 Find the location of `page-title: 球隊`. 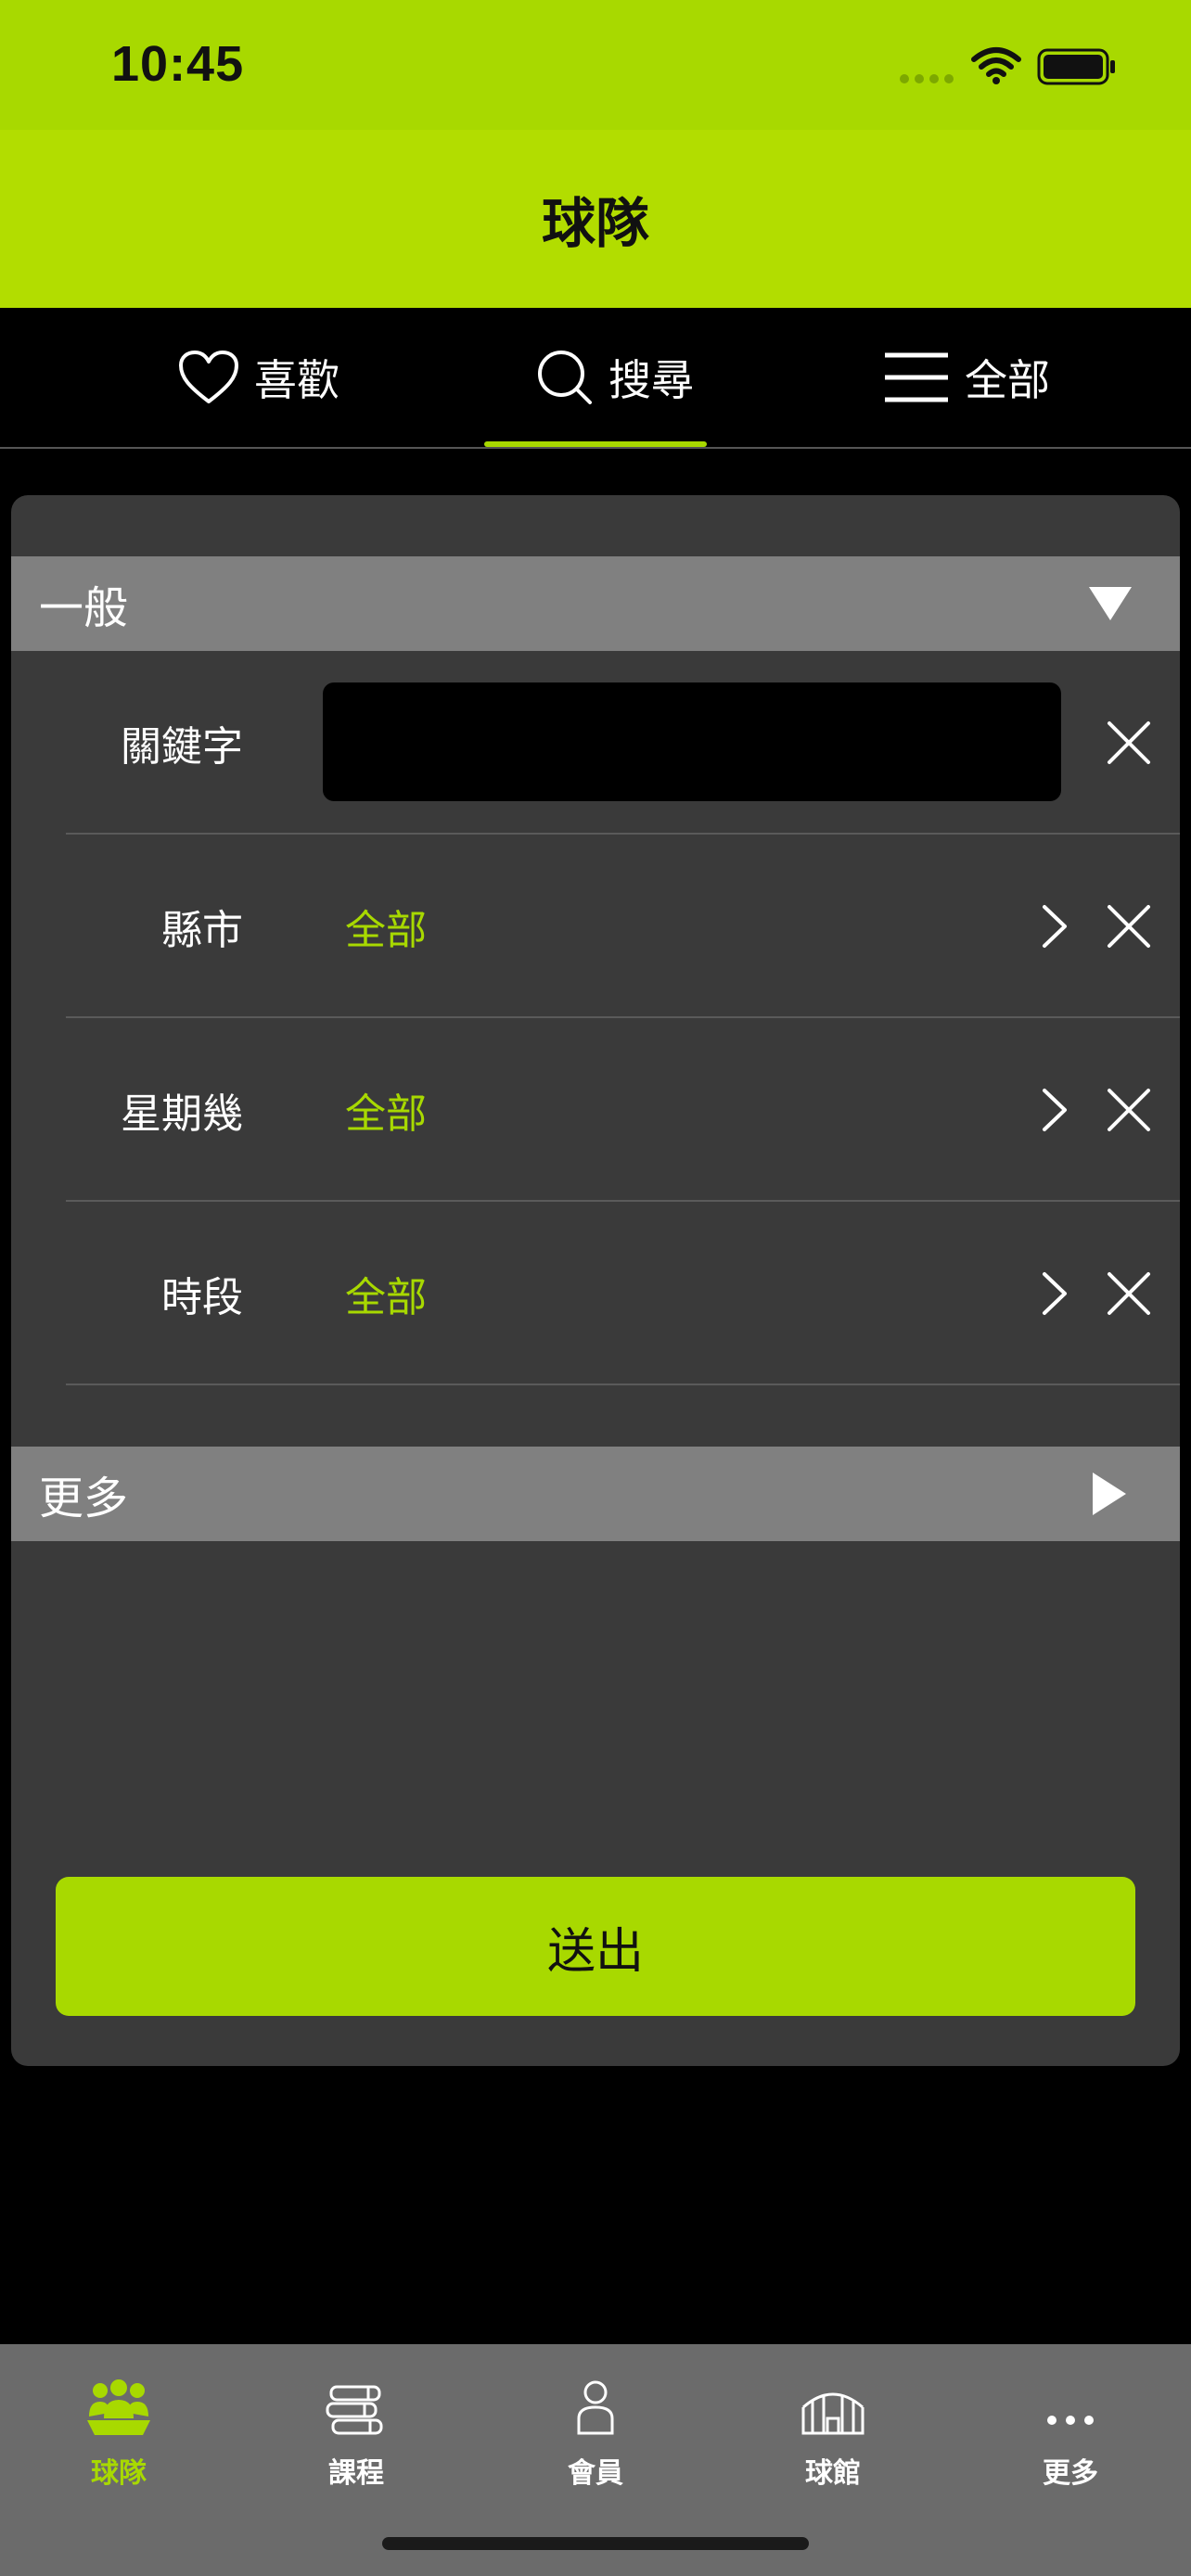

page-title: 球隊 is located at coordinates (595, 223).